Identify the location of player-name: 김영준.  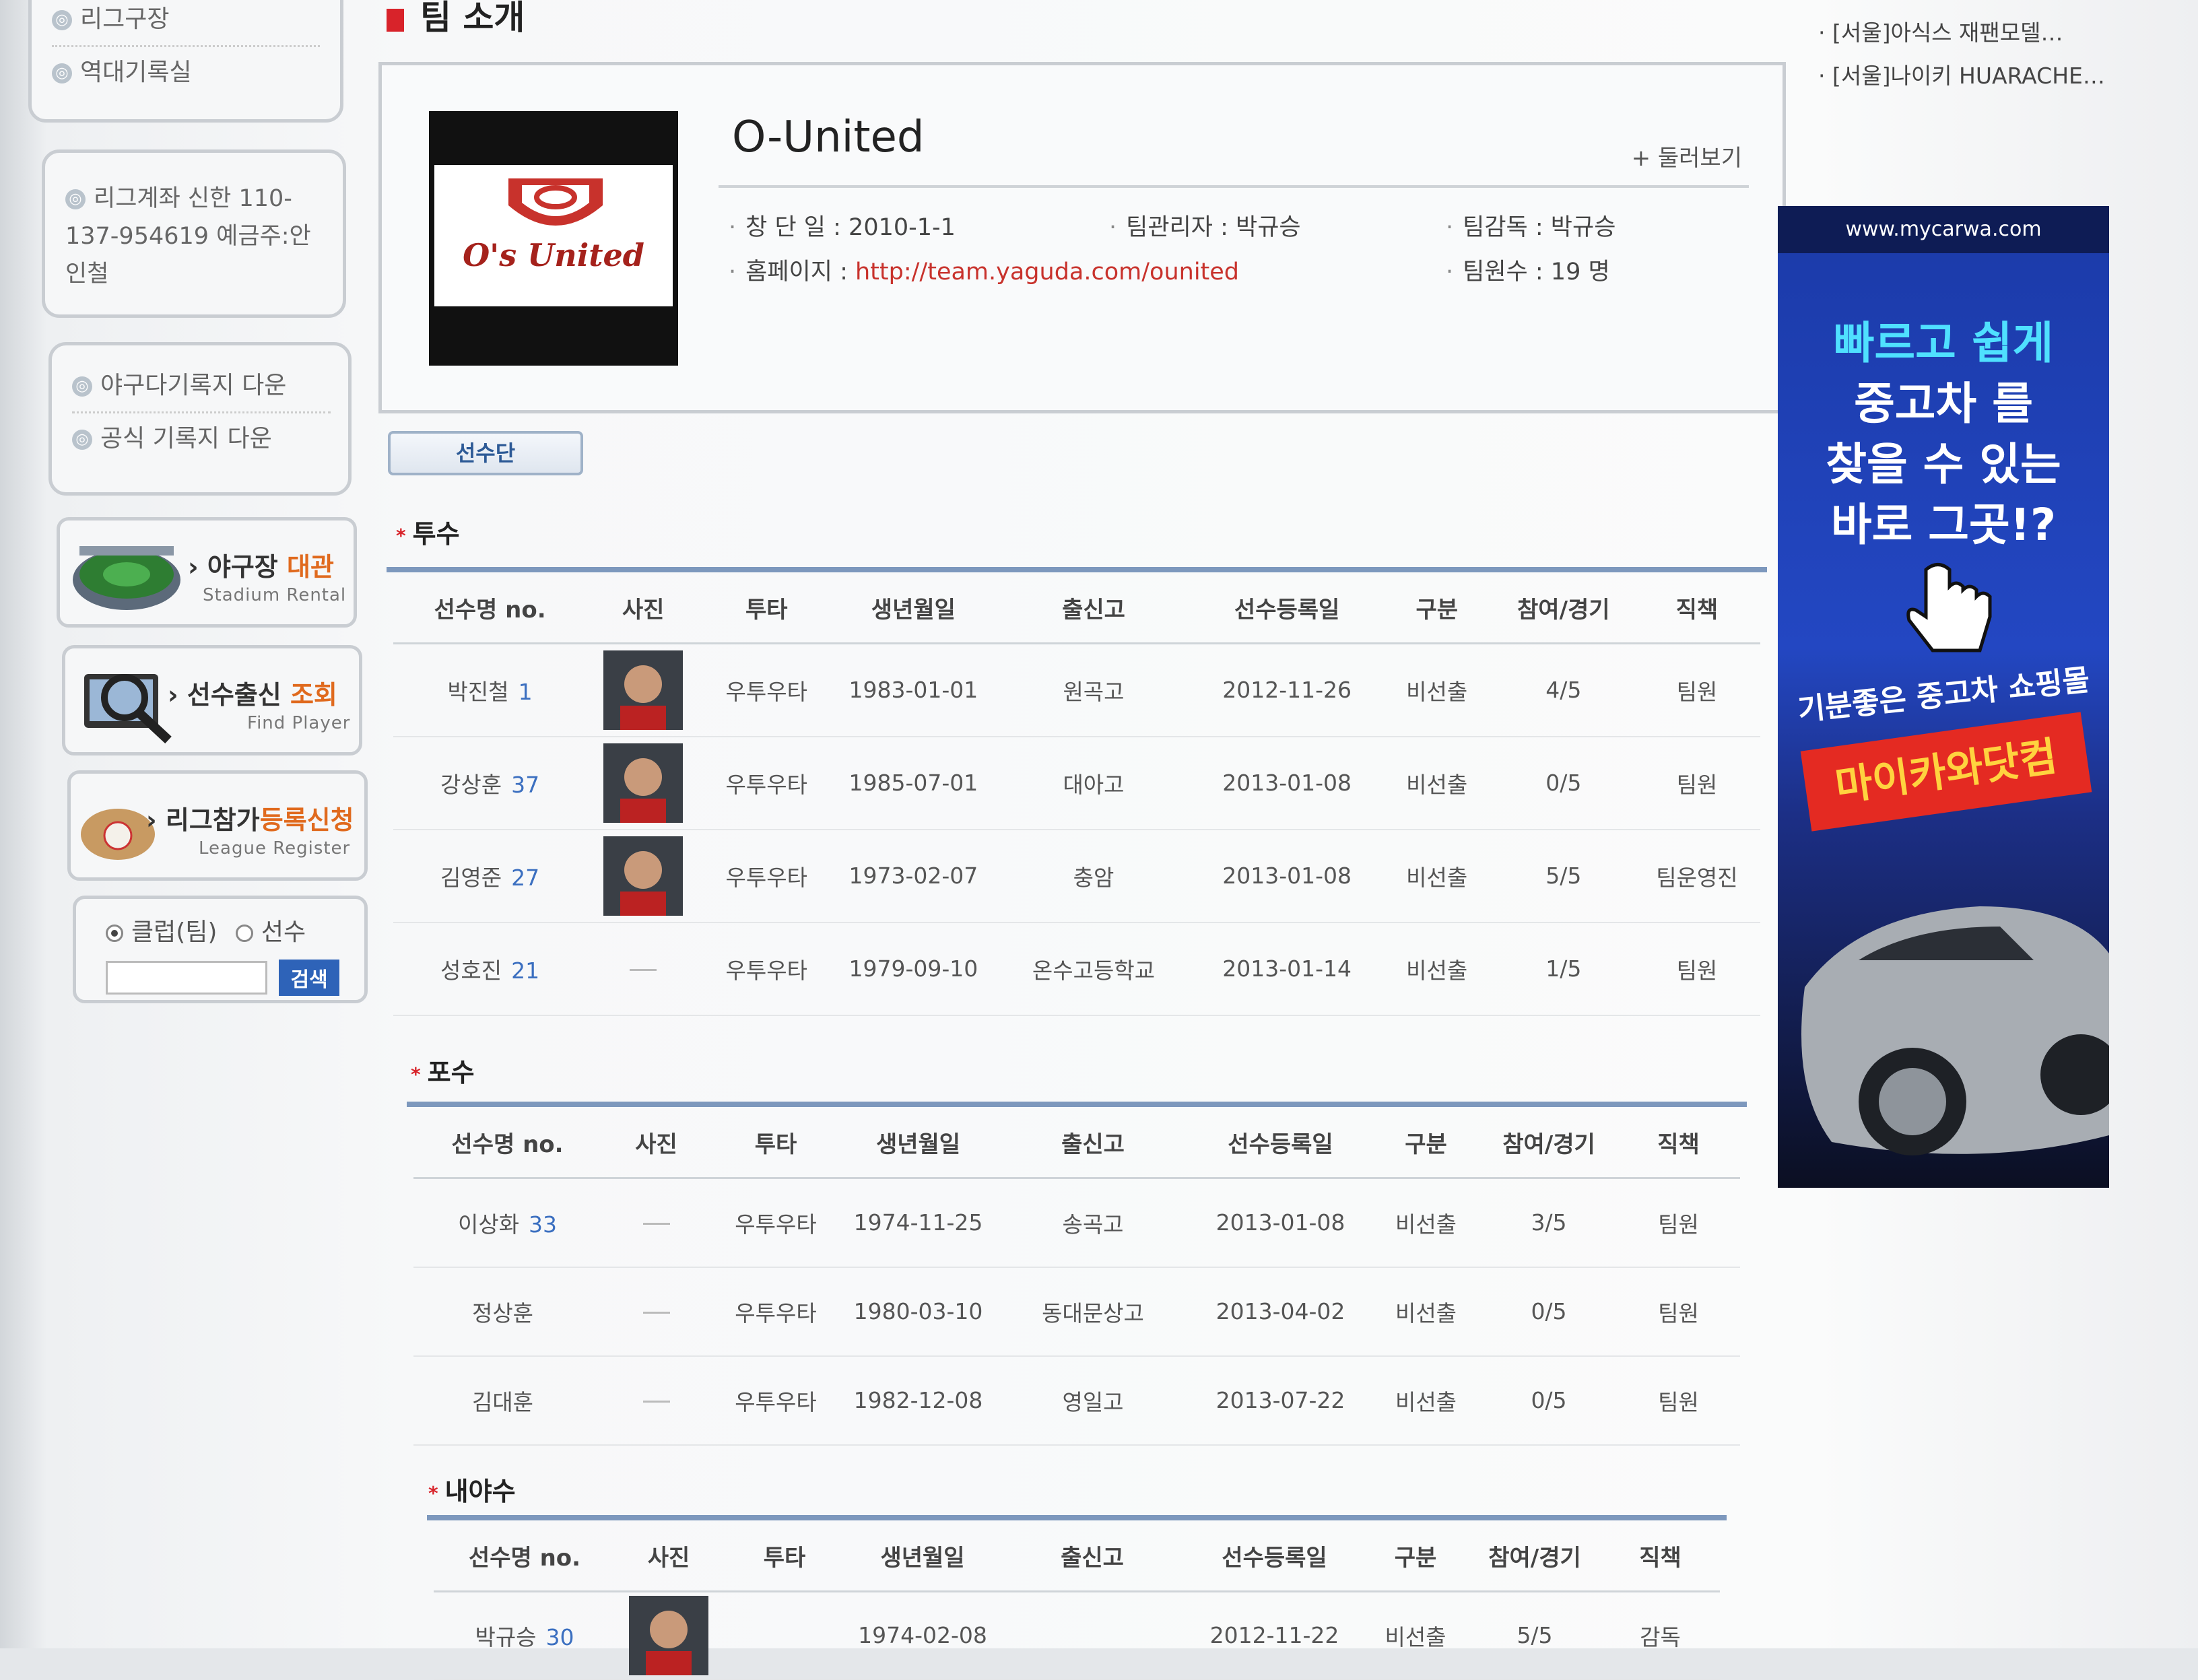
(471, 878).